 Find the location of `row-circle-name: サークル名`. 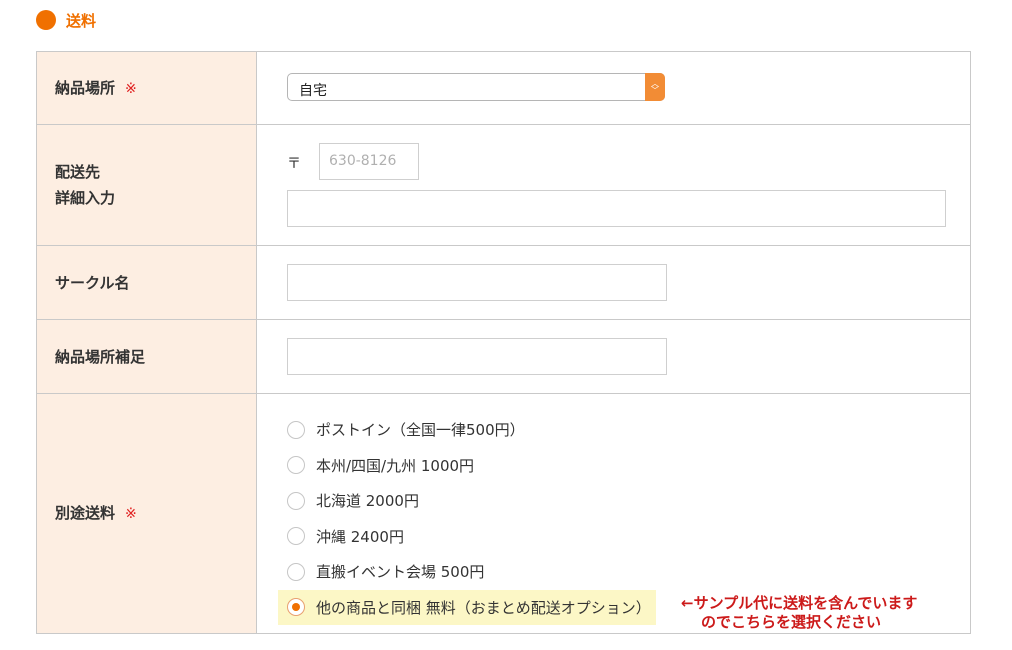

row-circle-name: サークル名 is located at coordinates (503, 282).